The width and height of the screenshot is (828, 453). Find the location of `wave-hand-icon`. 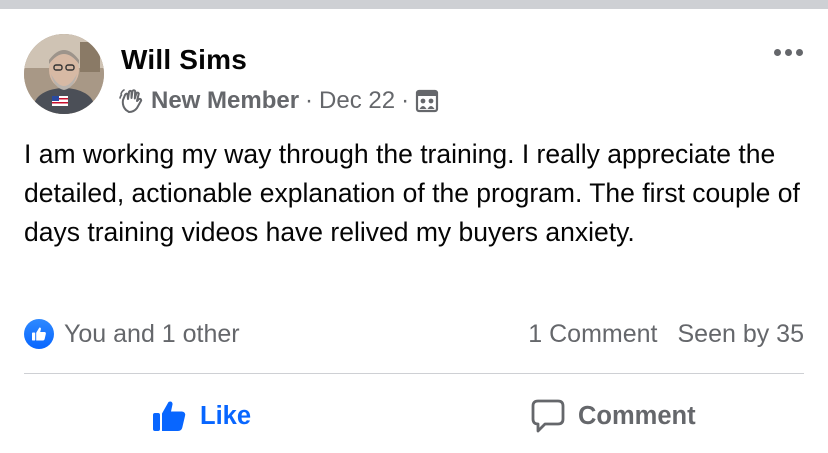

wave-hand-icon is located at coordinates (132, 101).